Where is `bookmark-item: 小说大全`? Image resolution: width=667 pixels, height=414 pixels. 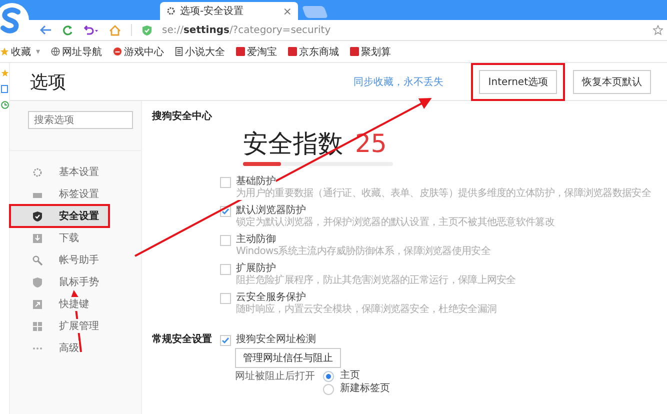 bookmark-item: 小说大全 is located at coordinates (200, 51).